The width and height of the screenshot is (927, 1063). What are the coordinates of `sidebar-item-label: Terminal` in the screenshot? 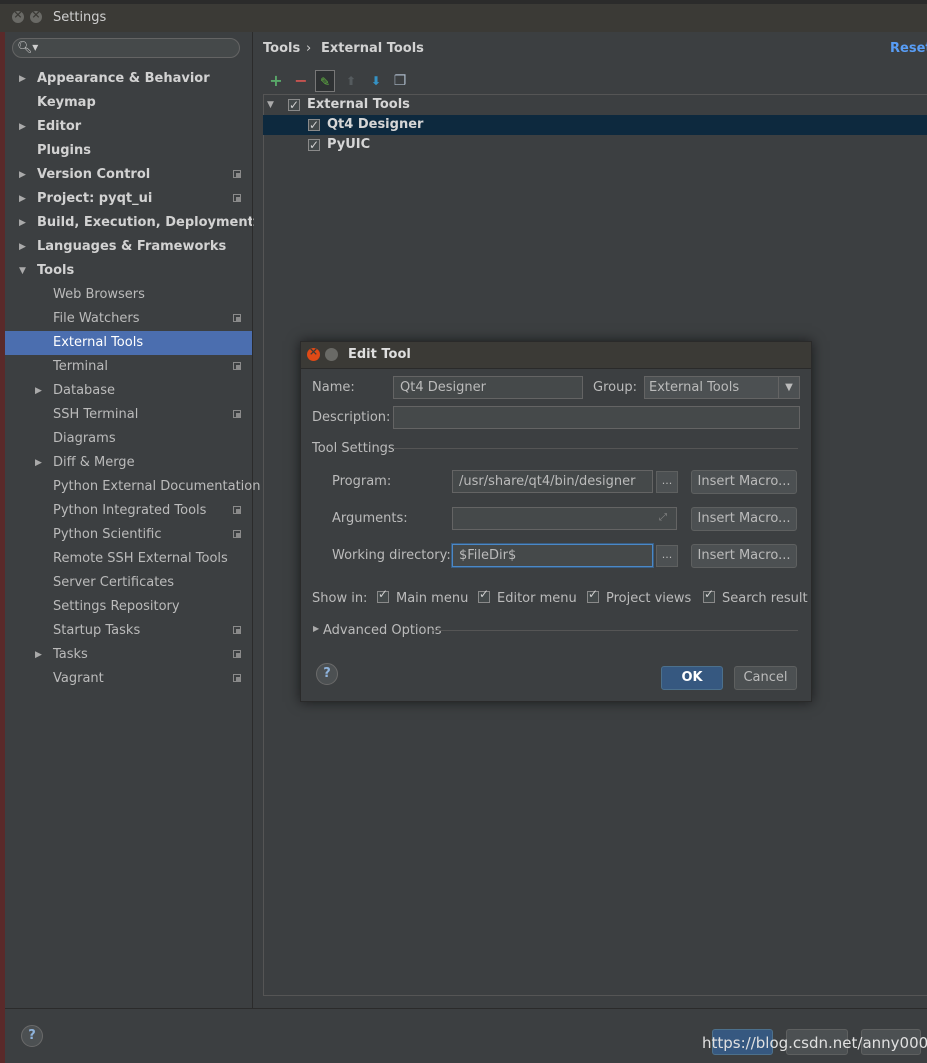 It's located at (80, 366).